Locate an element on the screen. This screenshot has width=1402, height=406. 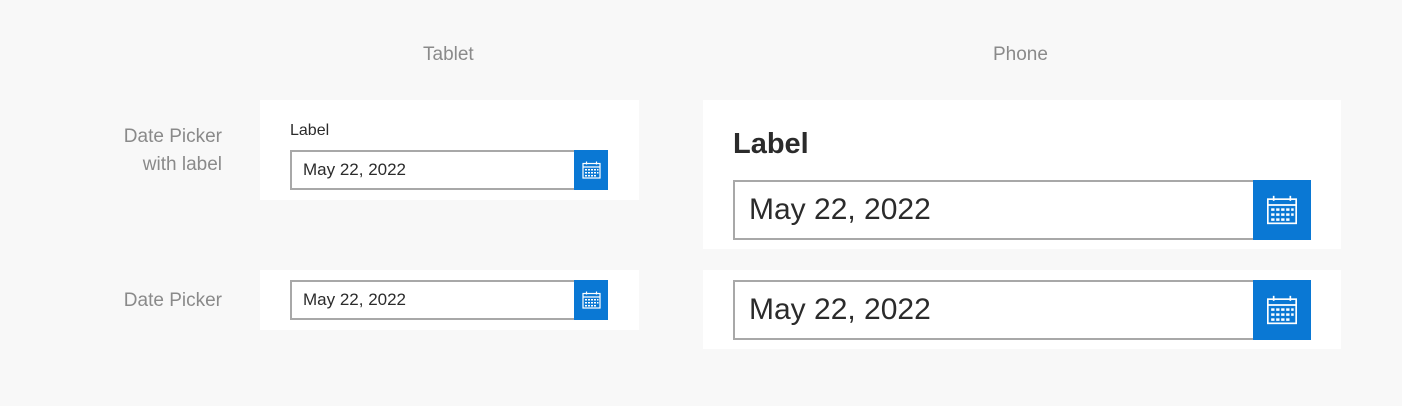
tablet-plain-panel: May 22, 2022 is located at coordinates (449, 300).